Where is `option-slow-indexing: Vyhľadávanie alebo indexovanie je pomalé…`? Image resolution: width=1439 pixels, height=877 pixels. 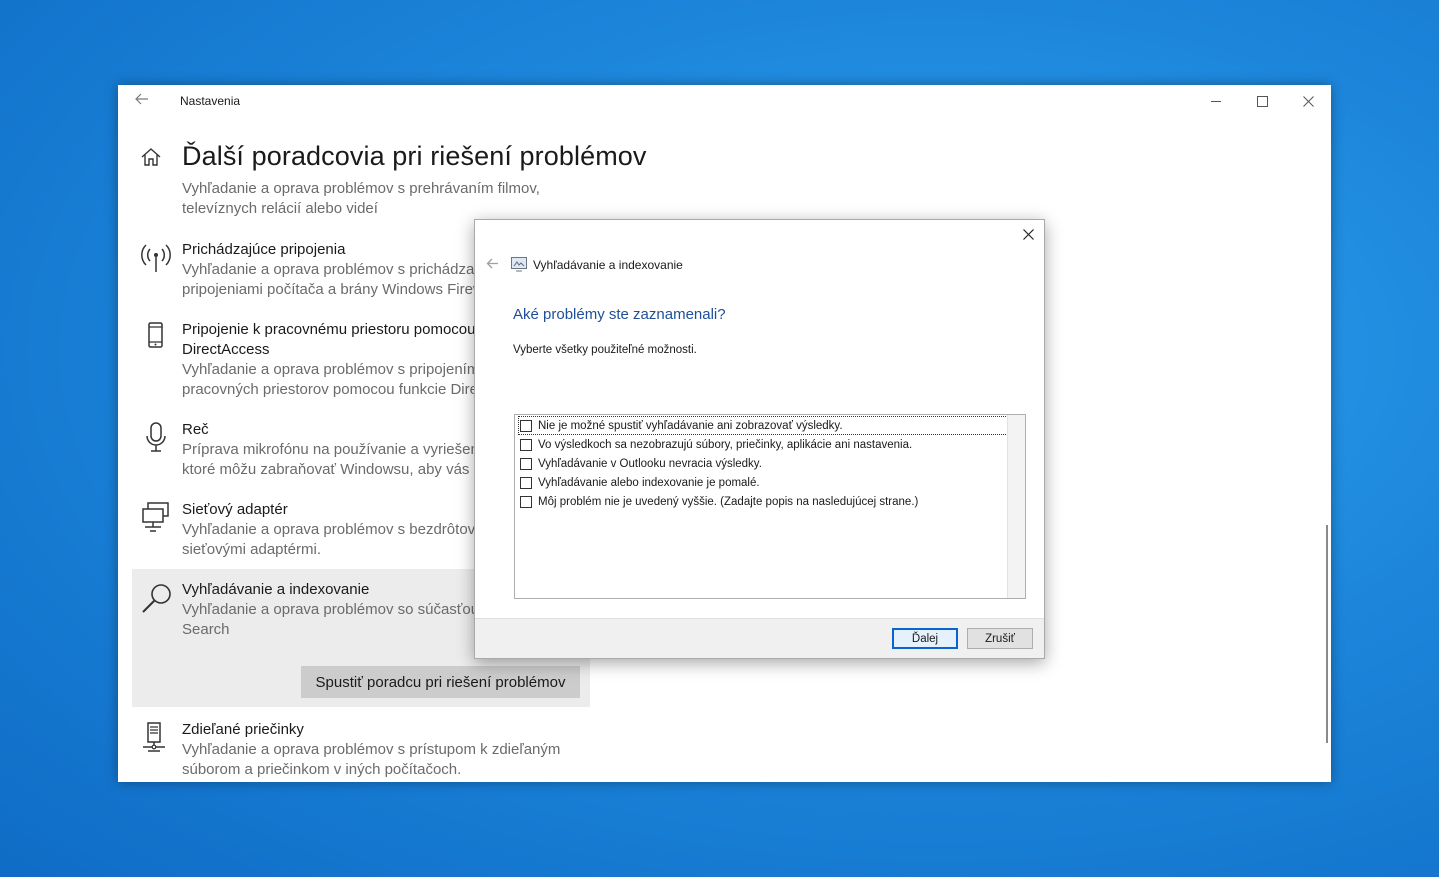 option-slow-indexing: Vyhľadávanie alebo indexovanie je pomalé… is located at coordinates (639, 482).